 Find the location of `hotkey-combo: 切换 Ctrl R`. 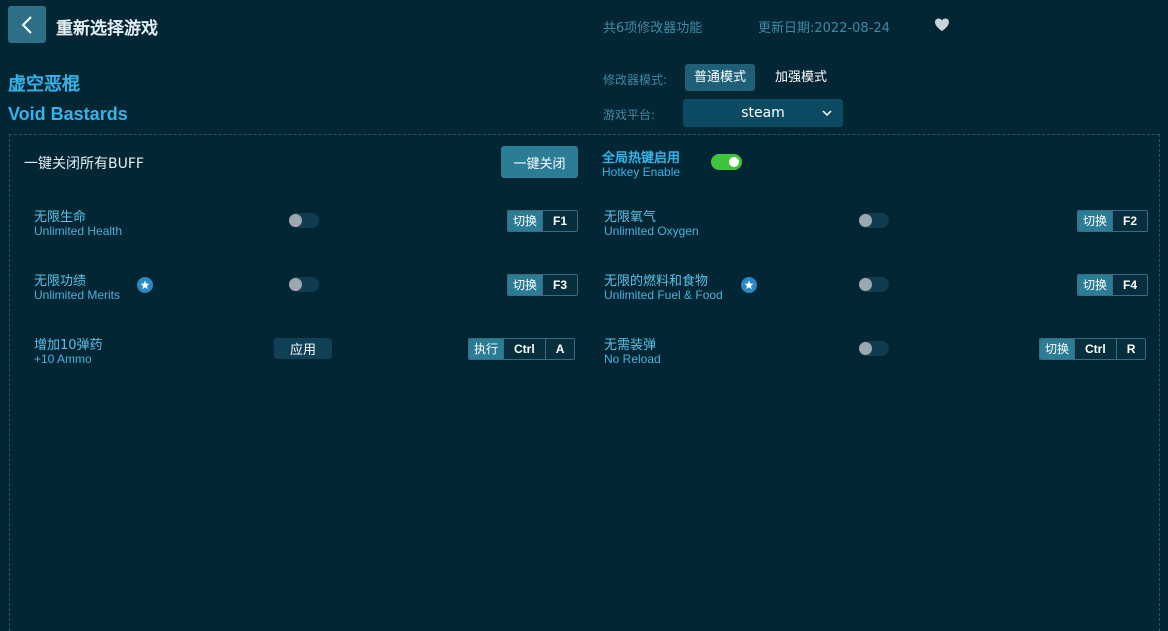

hotkey-combo: 切换 Ctrl R is located at coordinates (1093, 349).